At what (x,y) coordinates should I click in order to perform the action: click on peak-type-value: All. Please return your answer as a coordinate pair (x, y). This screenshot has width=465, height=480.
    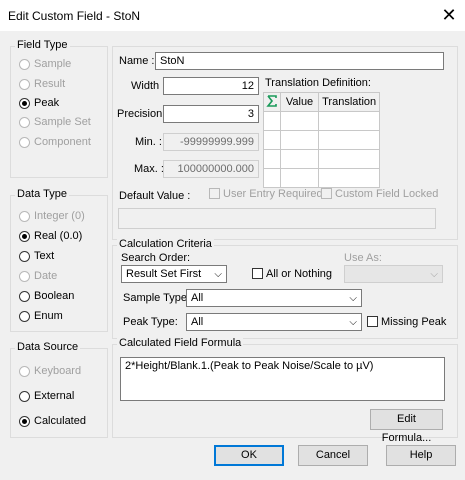
    Looking at the image, I should click on (197, 322).